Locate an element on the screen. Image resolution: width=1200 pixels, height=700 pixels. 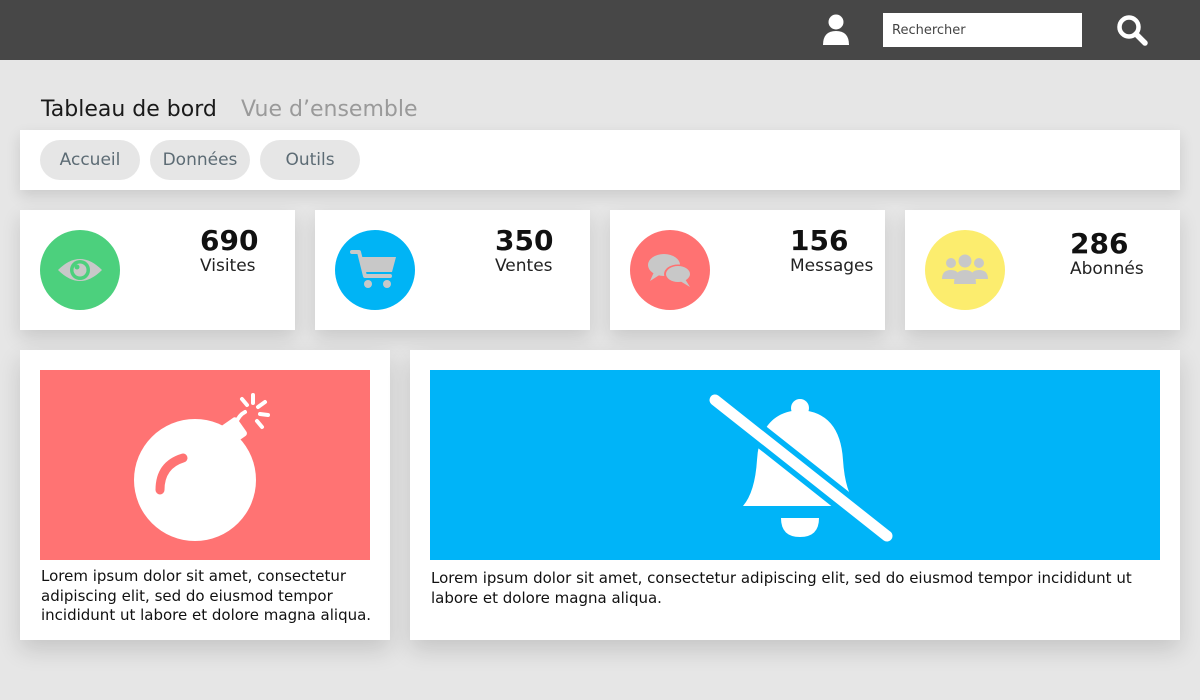
tab-outils: Outils is located at coordinates (310, 160).